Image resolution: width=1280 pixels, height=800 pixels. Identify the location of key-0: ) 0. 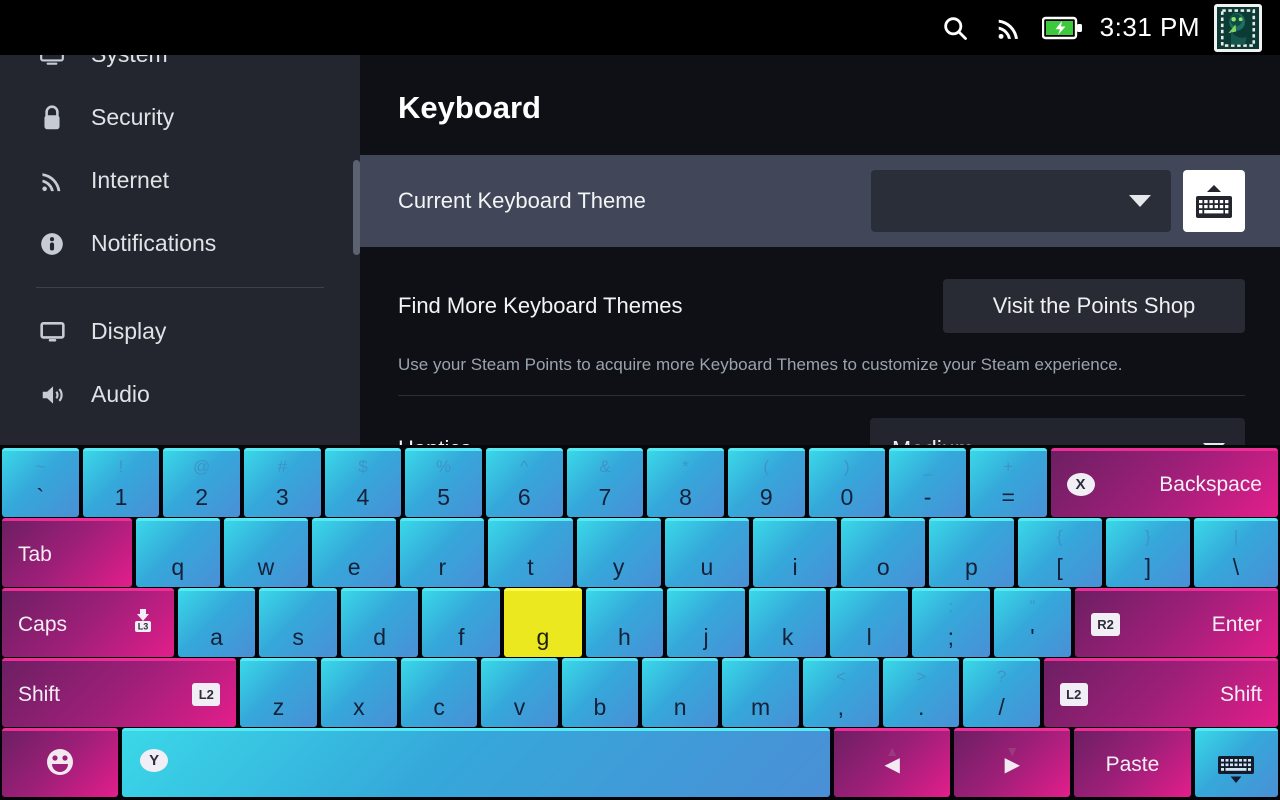
(847, 482).